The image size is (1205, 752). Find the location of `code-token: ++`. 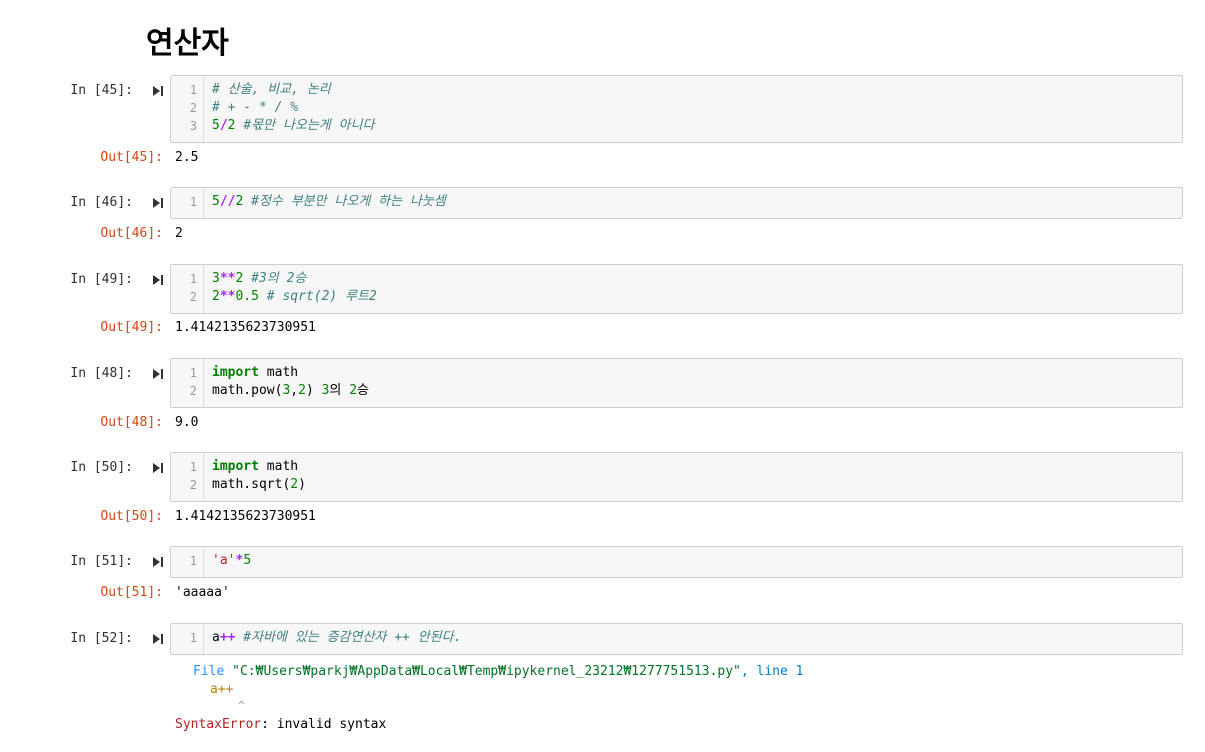

code-token: ++ is located at coordinates (227, 637).